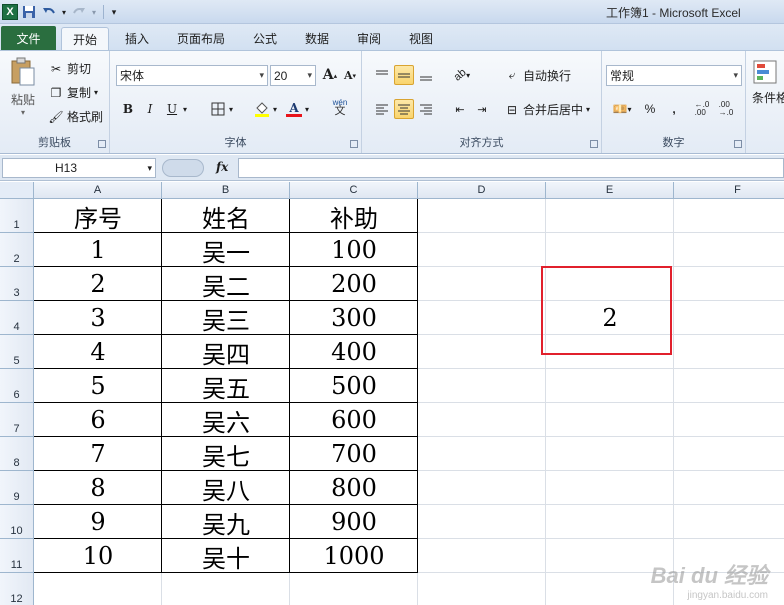 This screenshot has width=784, height=605. Describe the element at coordinates (226, 454) in the screenshot. I see `table-cell: 吴七` at that location.